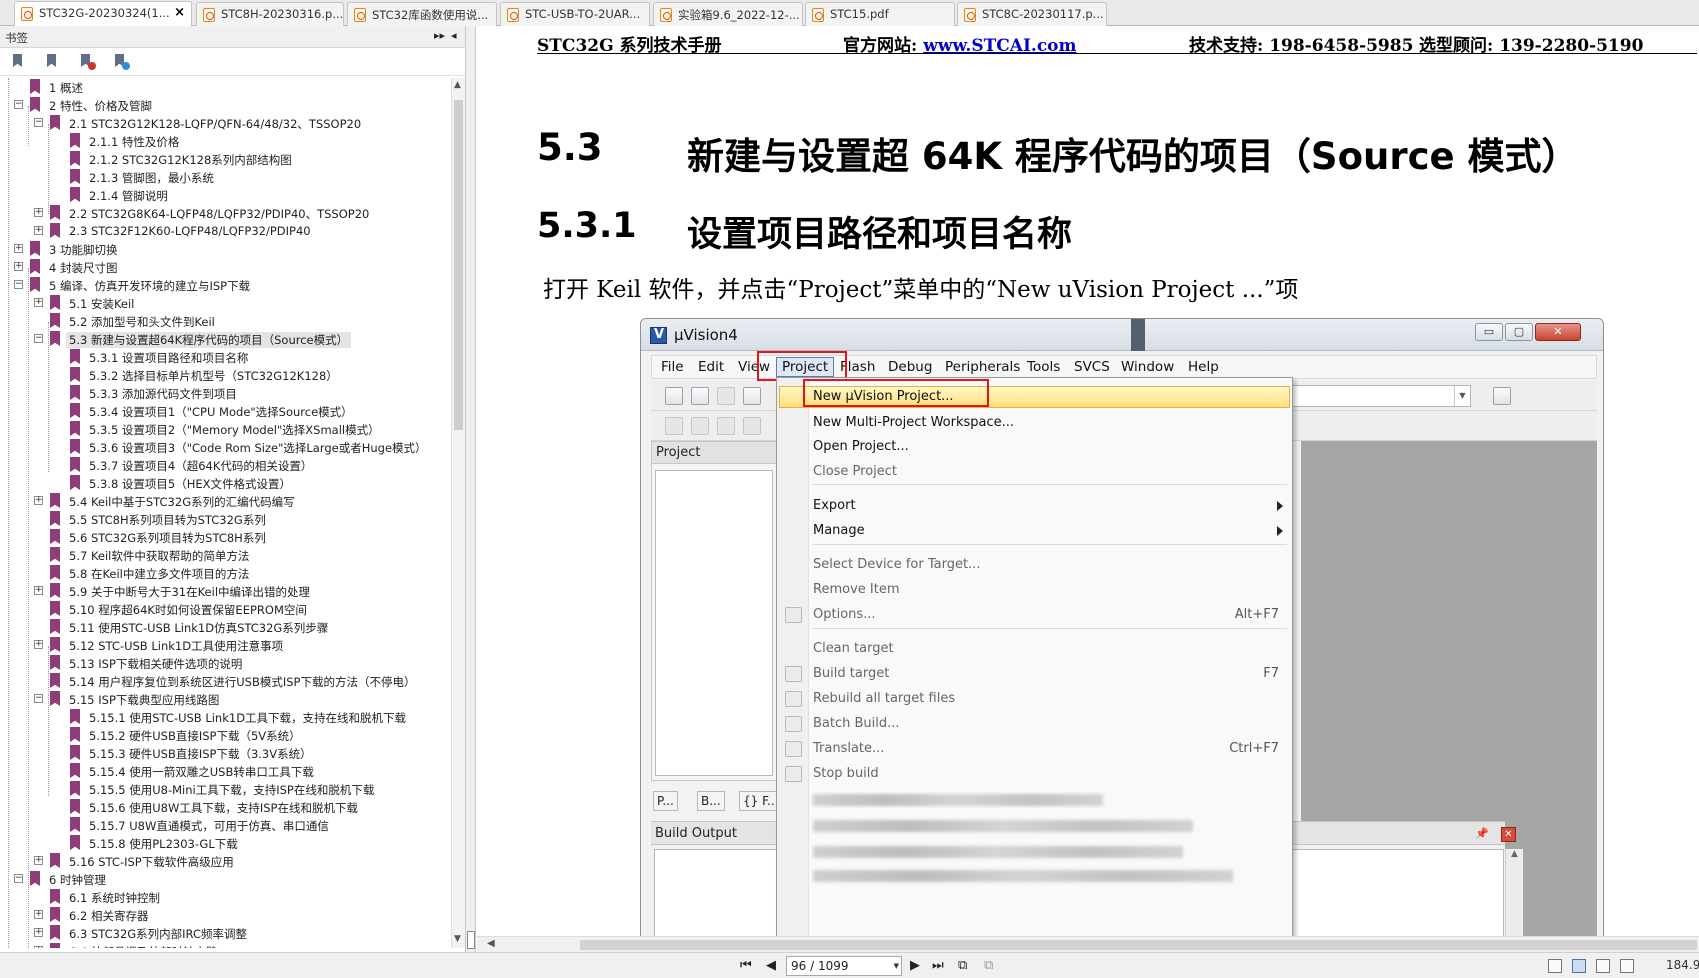  I want to click on facing-view-icon, so click(1603, 966).